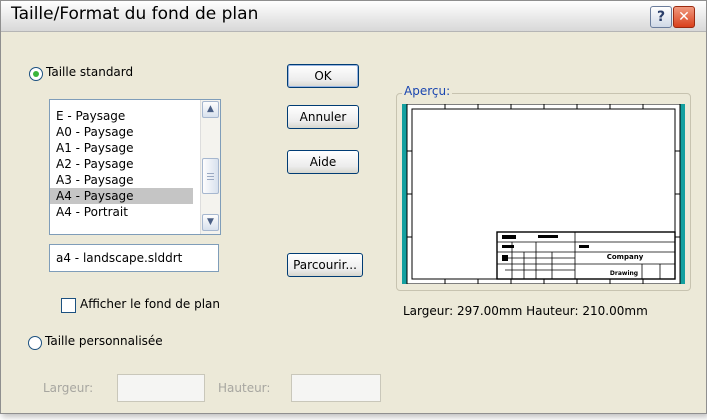 The image size is (707, 420). Describe the element at coordinates (121, 212) in the screenshot. I see `list-item: A4 - Portrait` at that location.